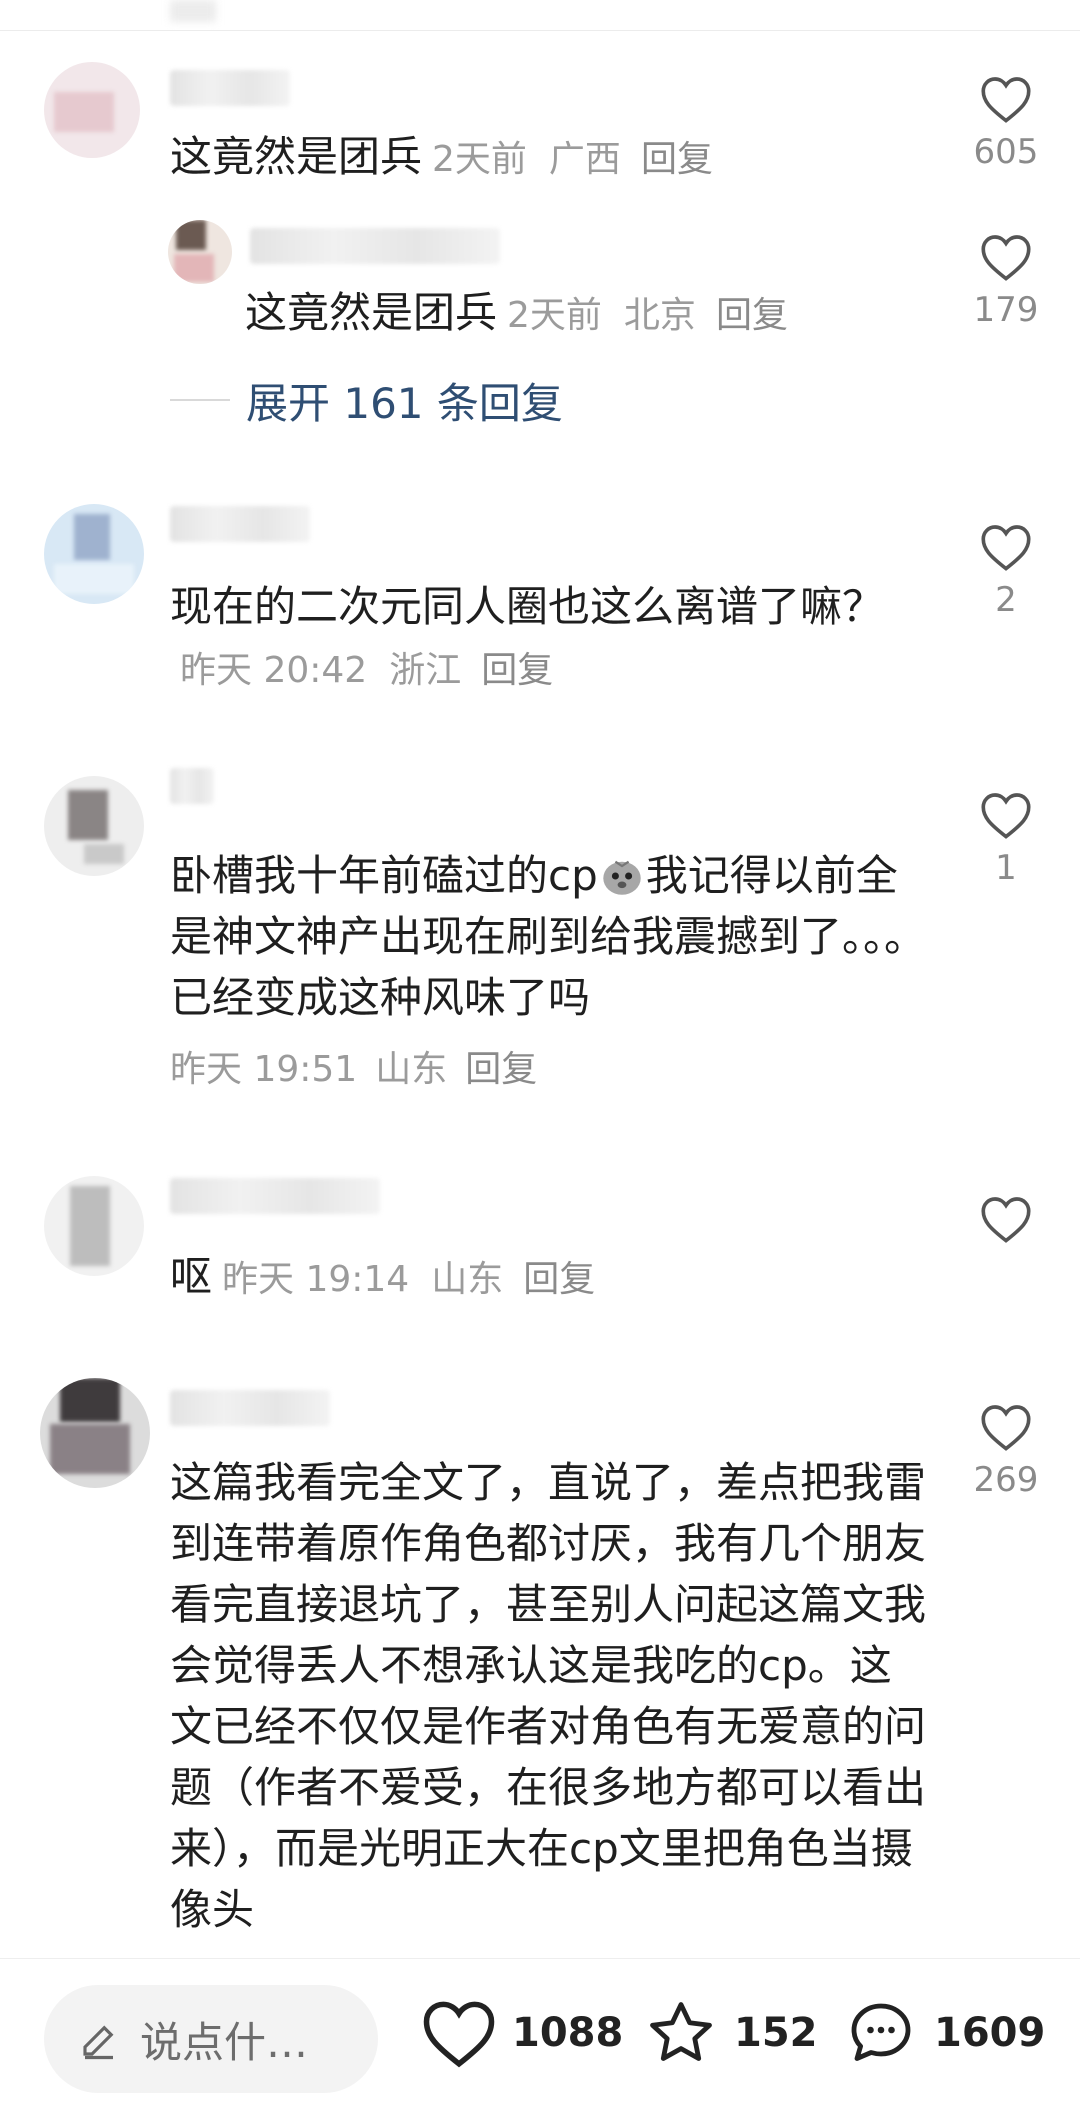 Image resolution: width=1080 pixels, height=2125 pixels. What do you see at coordinates (990, 2033) in the screenshot?
I see `comment-count: 1609` at bounding box center [990, 2033].